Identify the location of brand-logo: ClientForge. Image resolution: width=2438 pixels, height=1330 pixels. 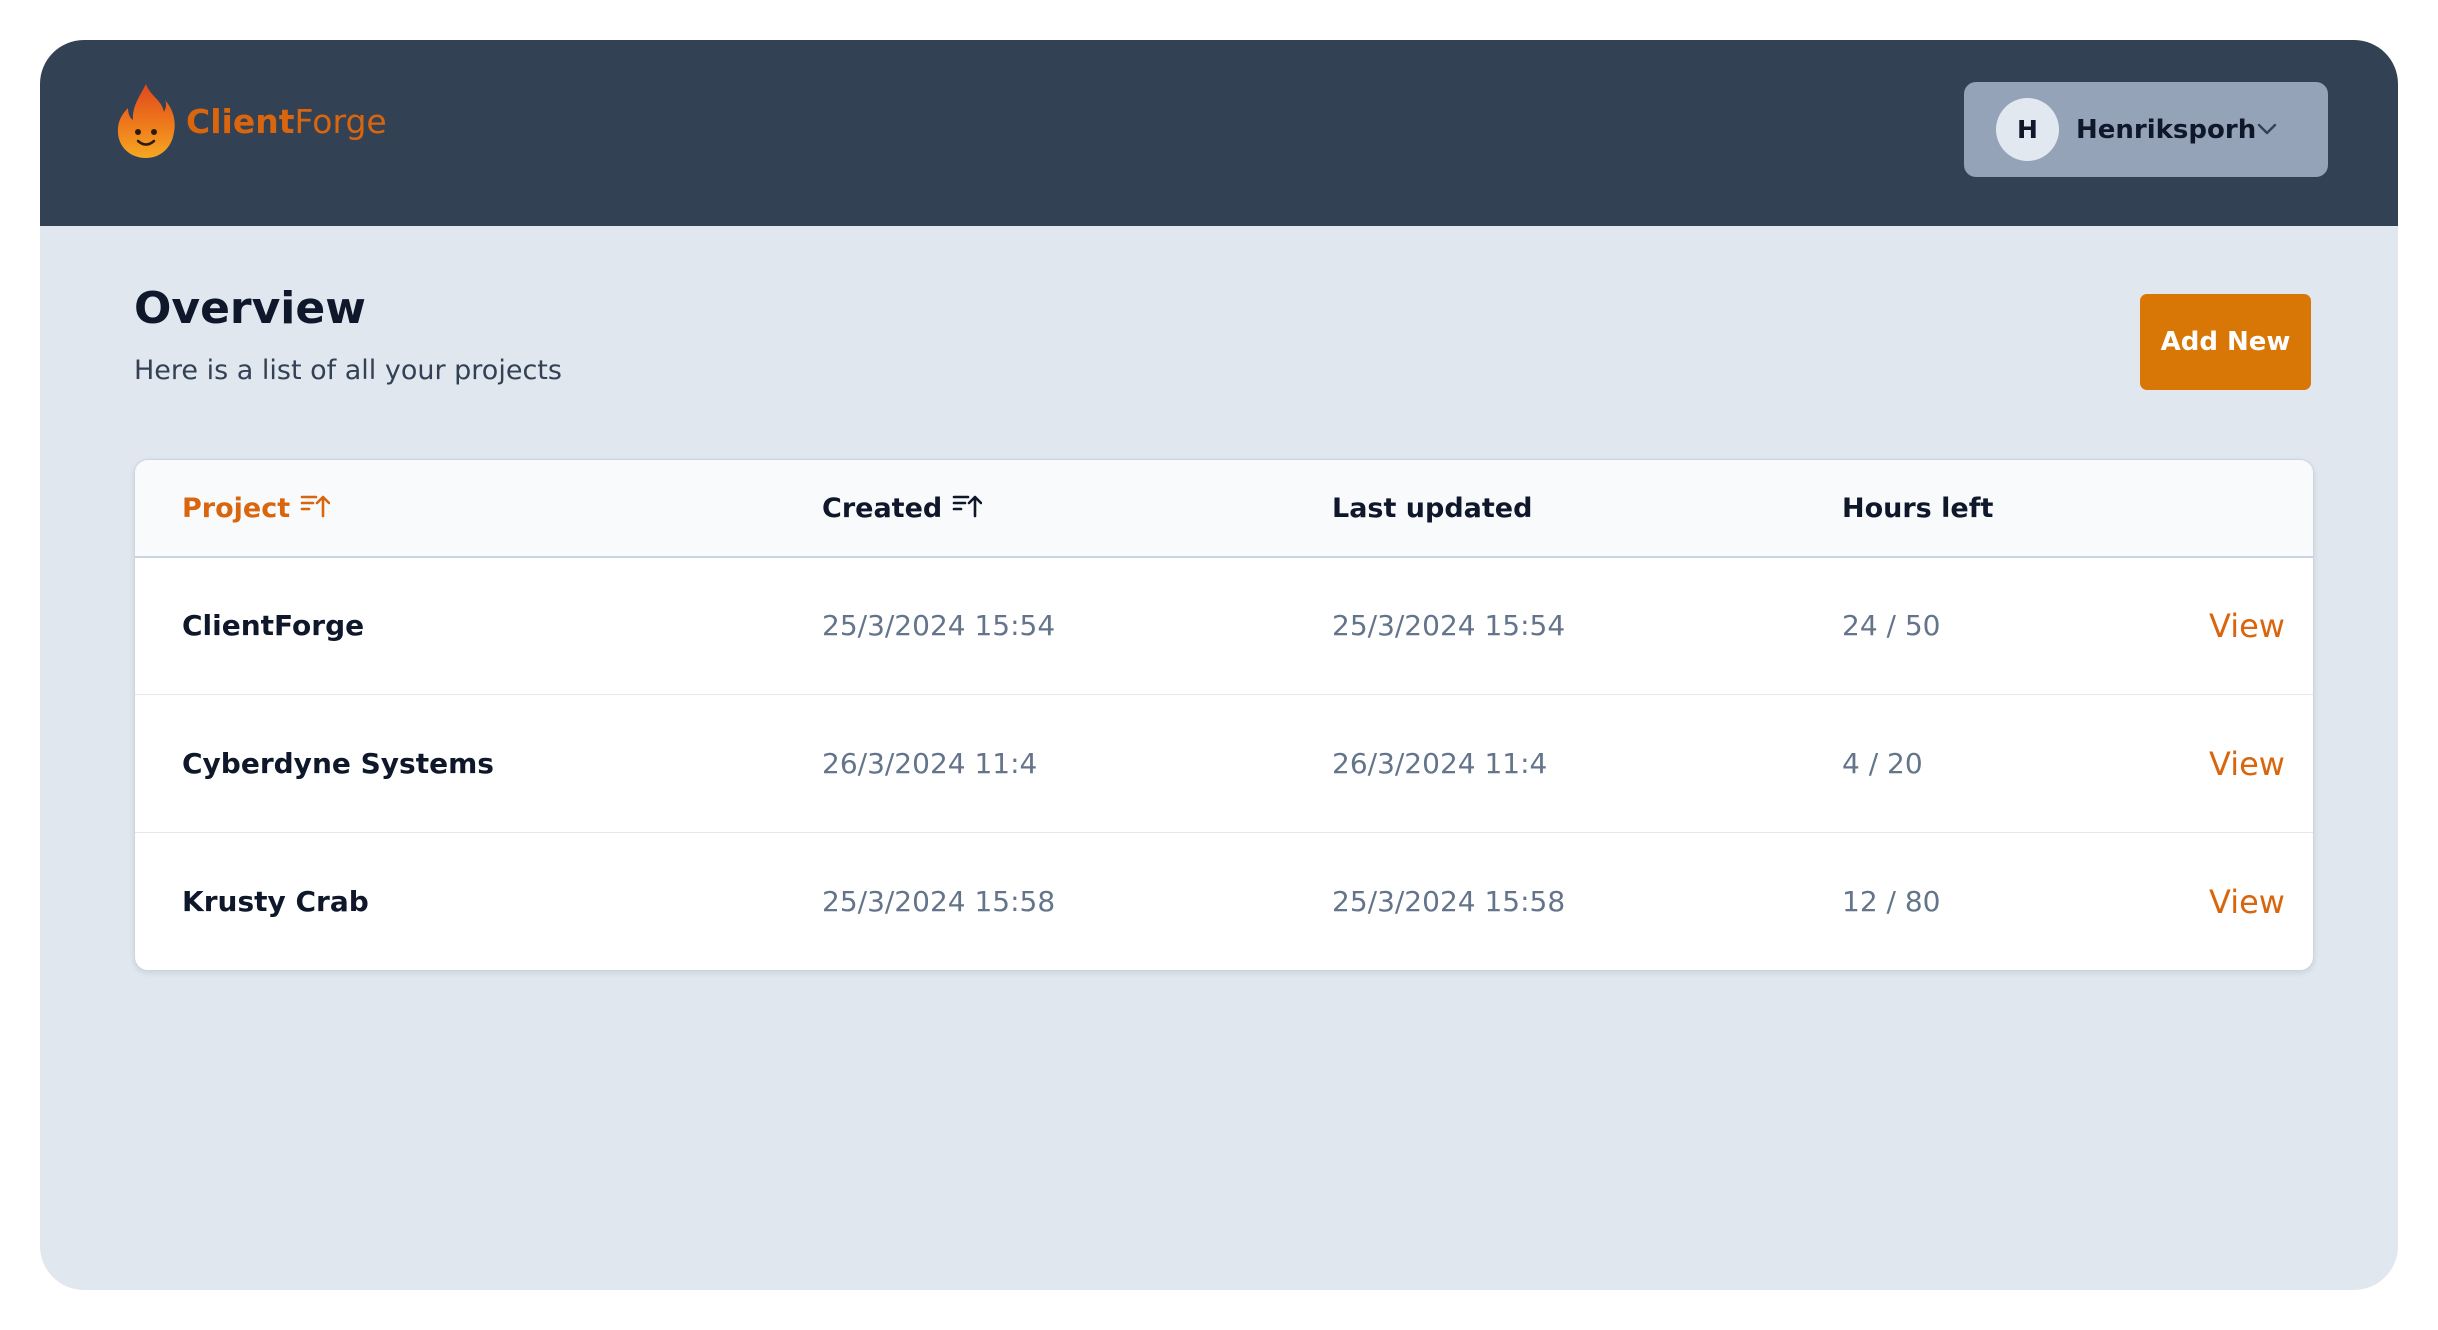
(251, 121).